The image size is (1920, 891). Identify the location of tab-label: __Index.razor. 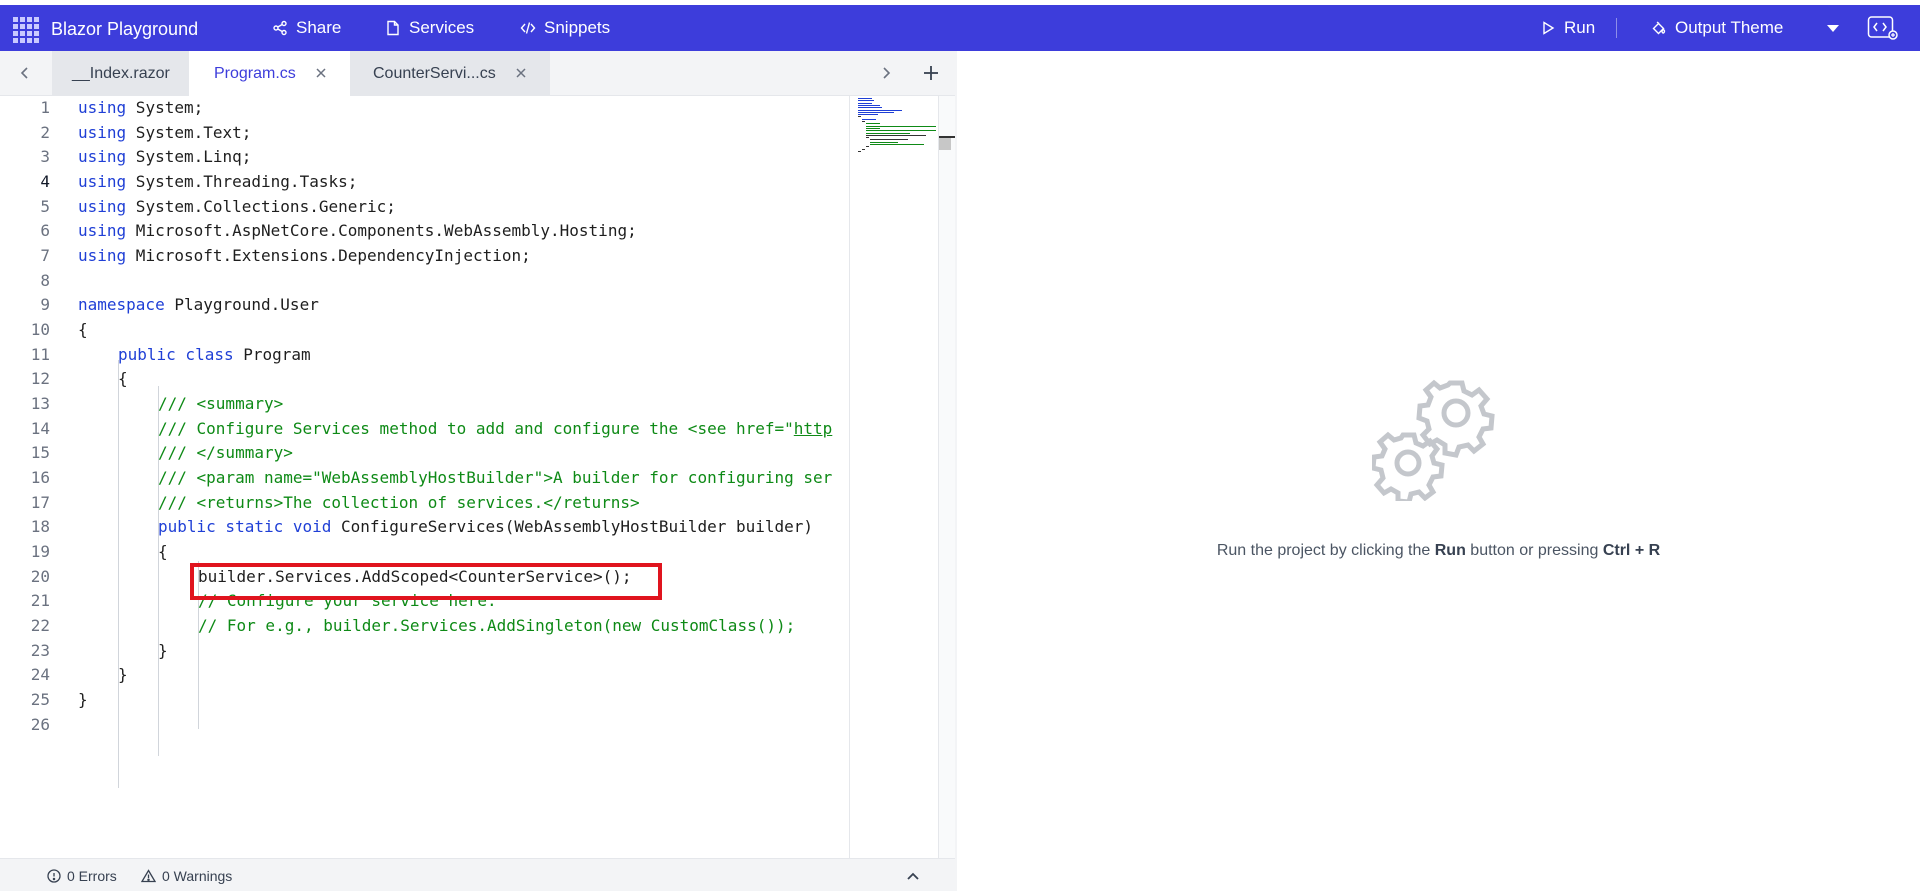
(121, 73).